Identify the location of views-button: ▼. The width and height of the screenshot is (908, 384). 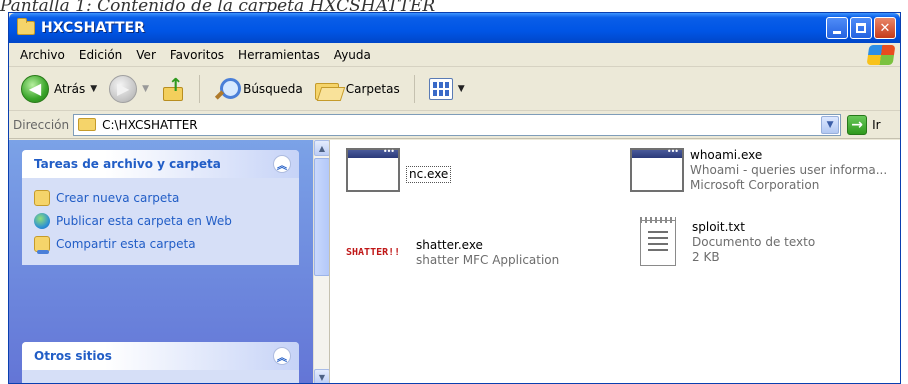
(447, 89).